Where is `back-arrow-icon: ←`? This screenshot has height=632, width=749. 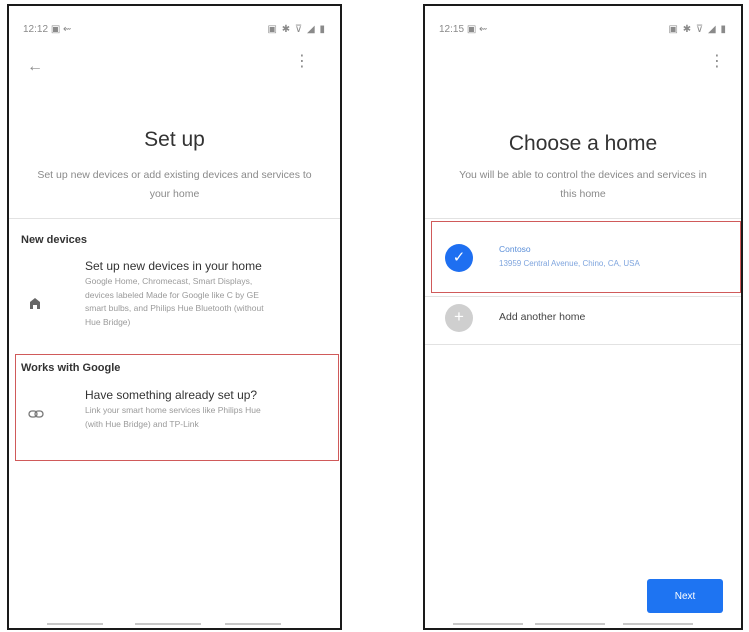 back-arrow-icon: ← is located at coordinates (35, 67).